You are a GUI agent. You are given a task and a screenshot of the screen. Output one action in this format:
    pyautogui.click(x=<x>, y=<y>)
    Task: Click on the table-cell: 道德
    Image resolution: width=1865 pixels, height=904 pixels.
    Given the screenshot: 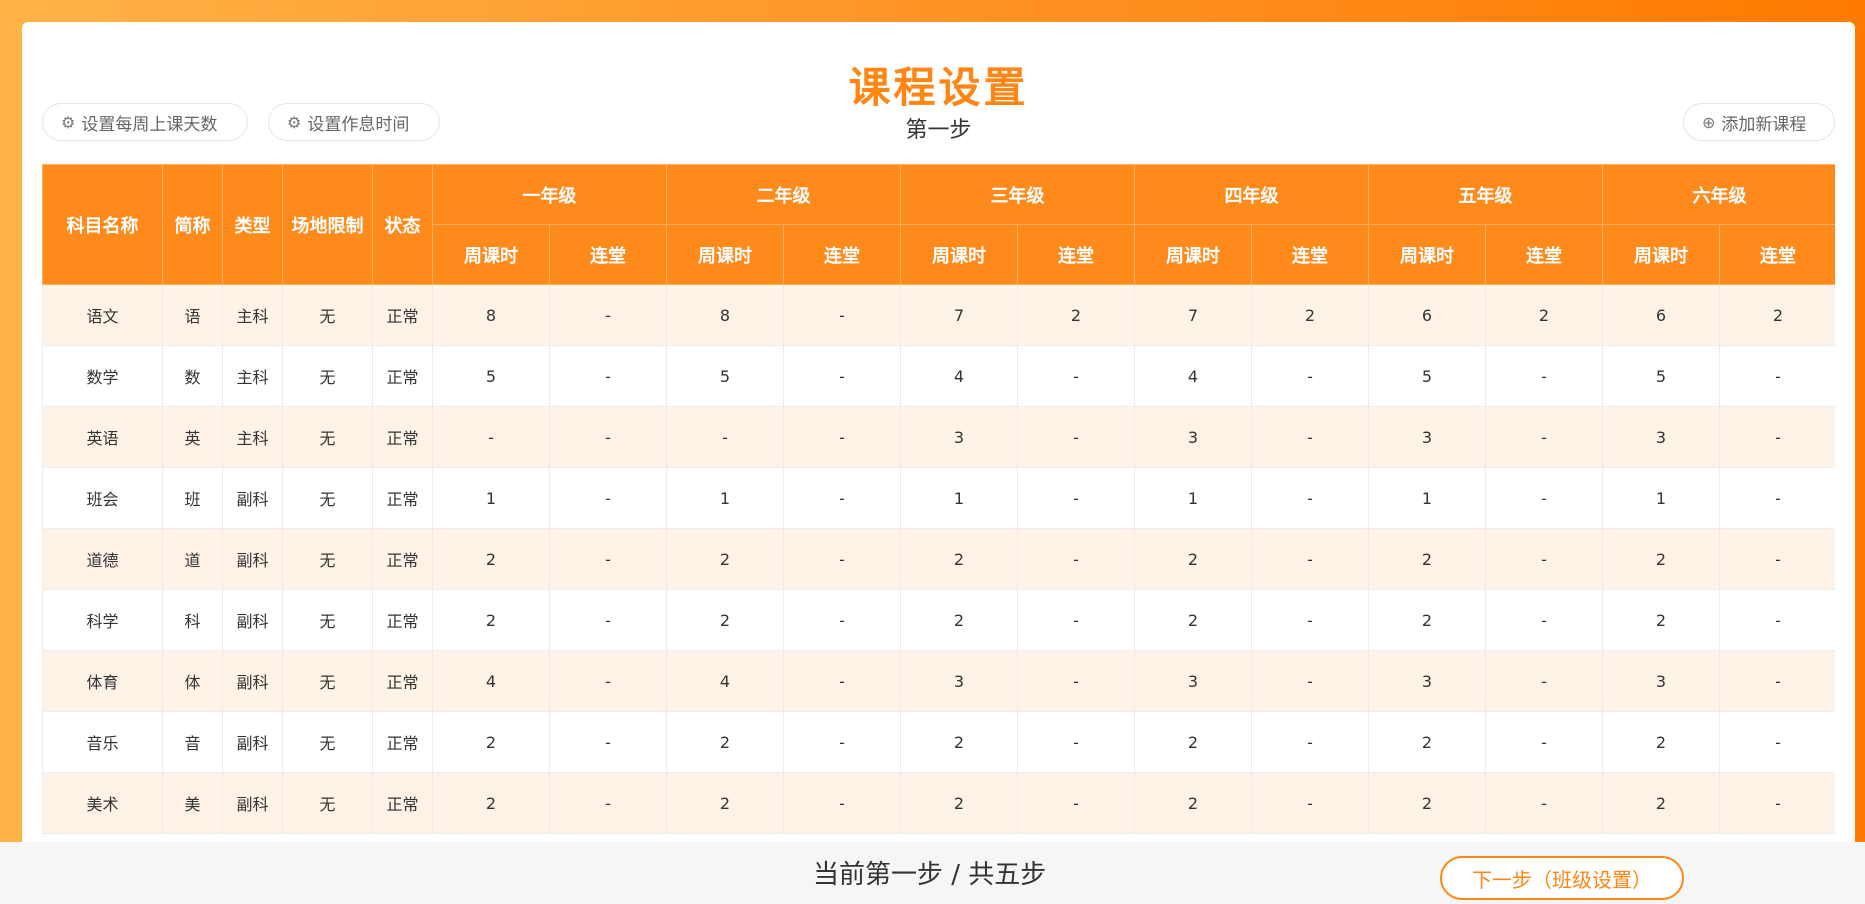 What is the action you would take?
    pyautogui.click(x=102, y=559)
    